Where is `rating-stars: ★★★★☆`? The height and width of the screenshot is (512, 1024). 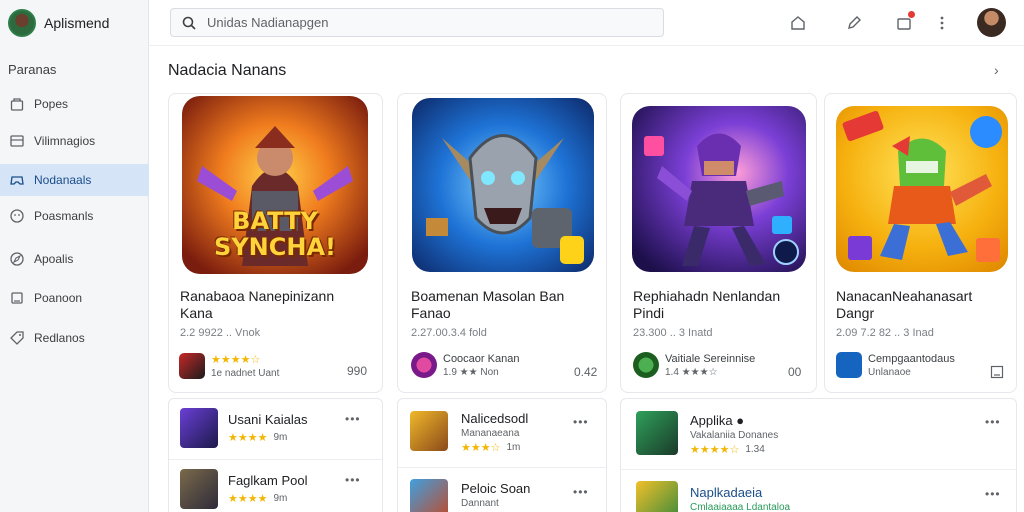 rating-stars: ★★★★☆ is located at coordinates (236, 360).